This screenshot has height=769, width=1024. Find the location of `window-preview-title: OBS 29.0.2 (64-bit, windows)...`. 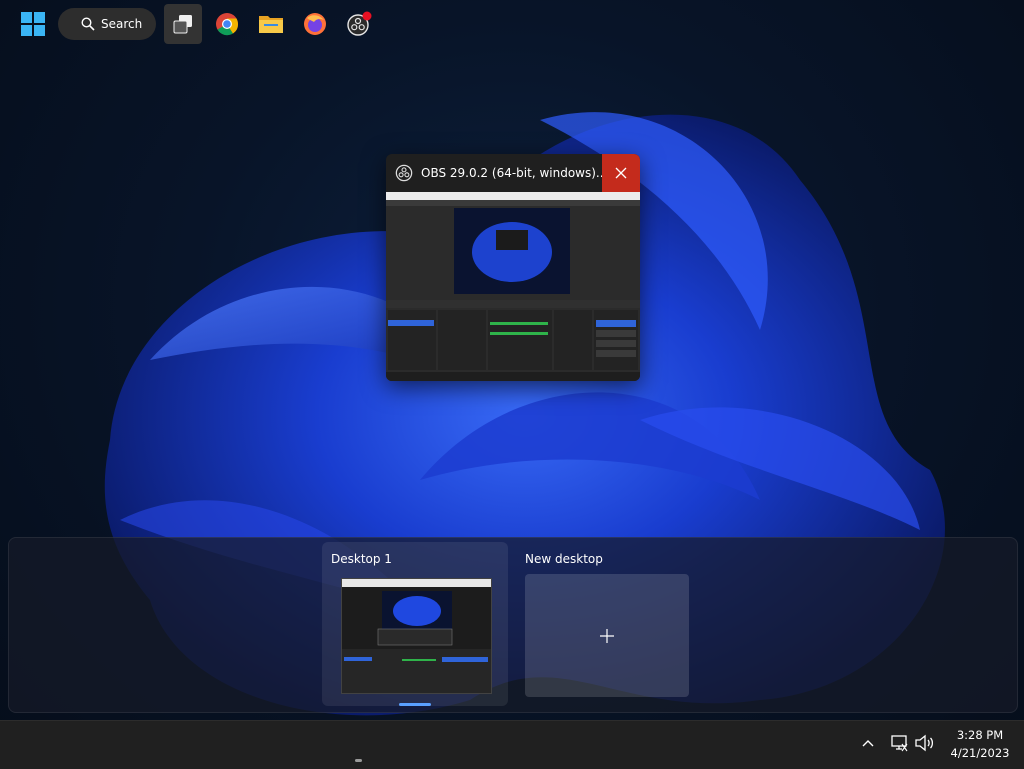

window-preview-title: OBS 29.0.2 (64-bit, windows)... is located at coordinates (514, 173).